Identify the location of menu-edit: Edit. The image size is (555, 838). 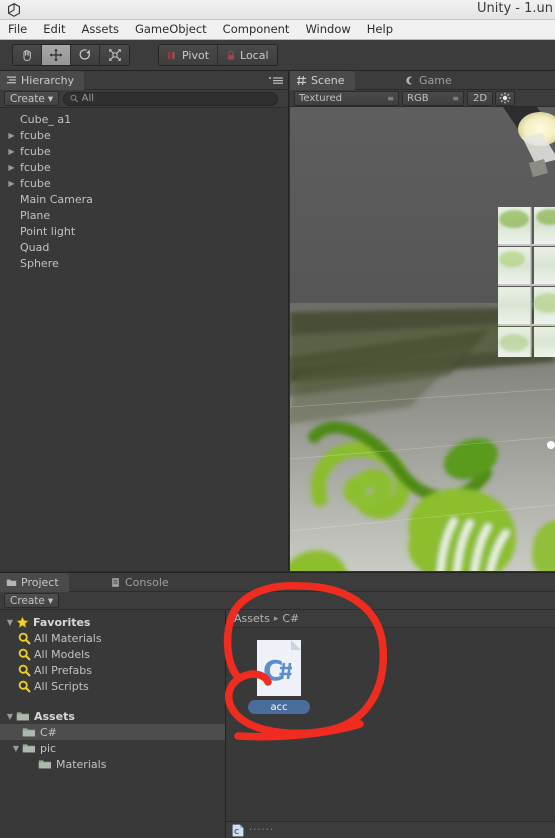
(54, 29).